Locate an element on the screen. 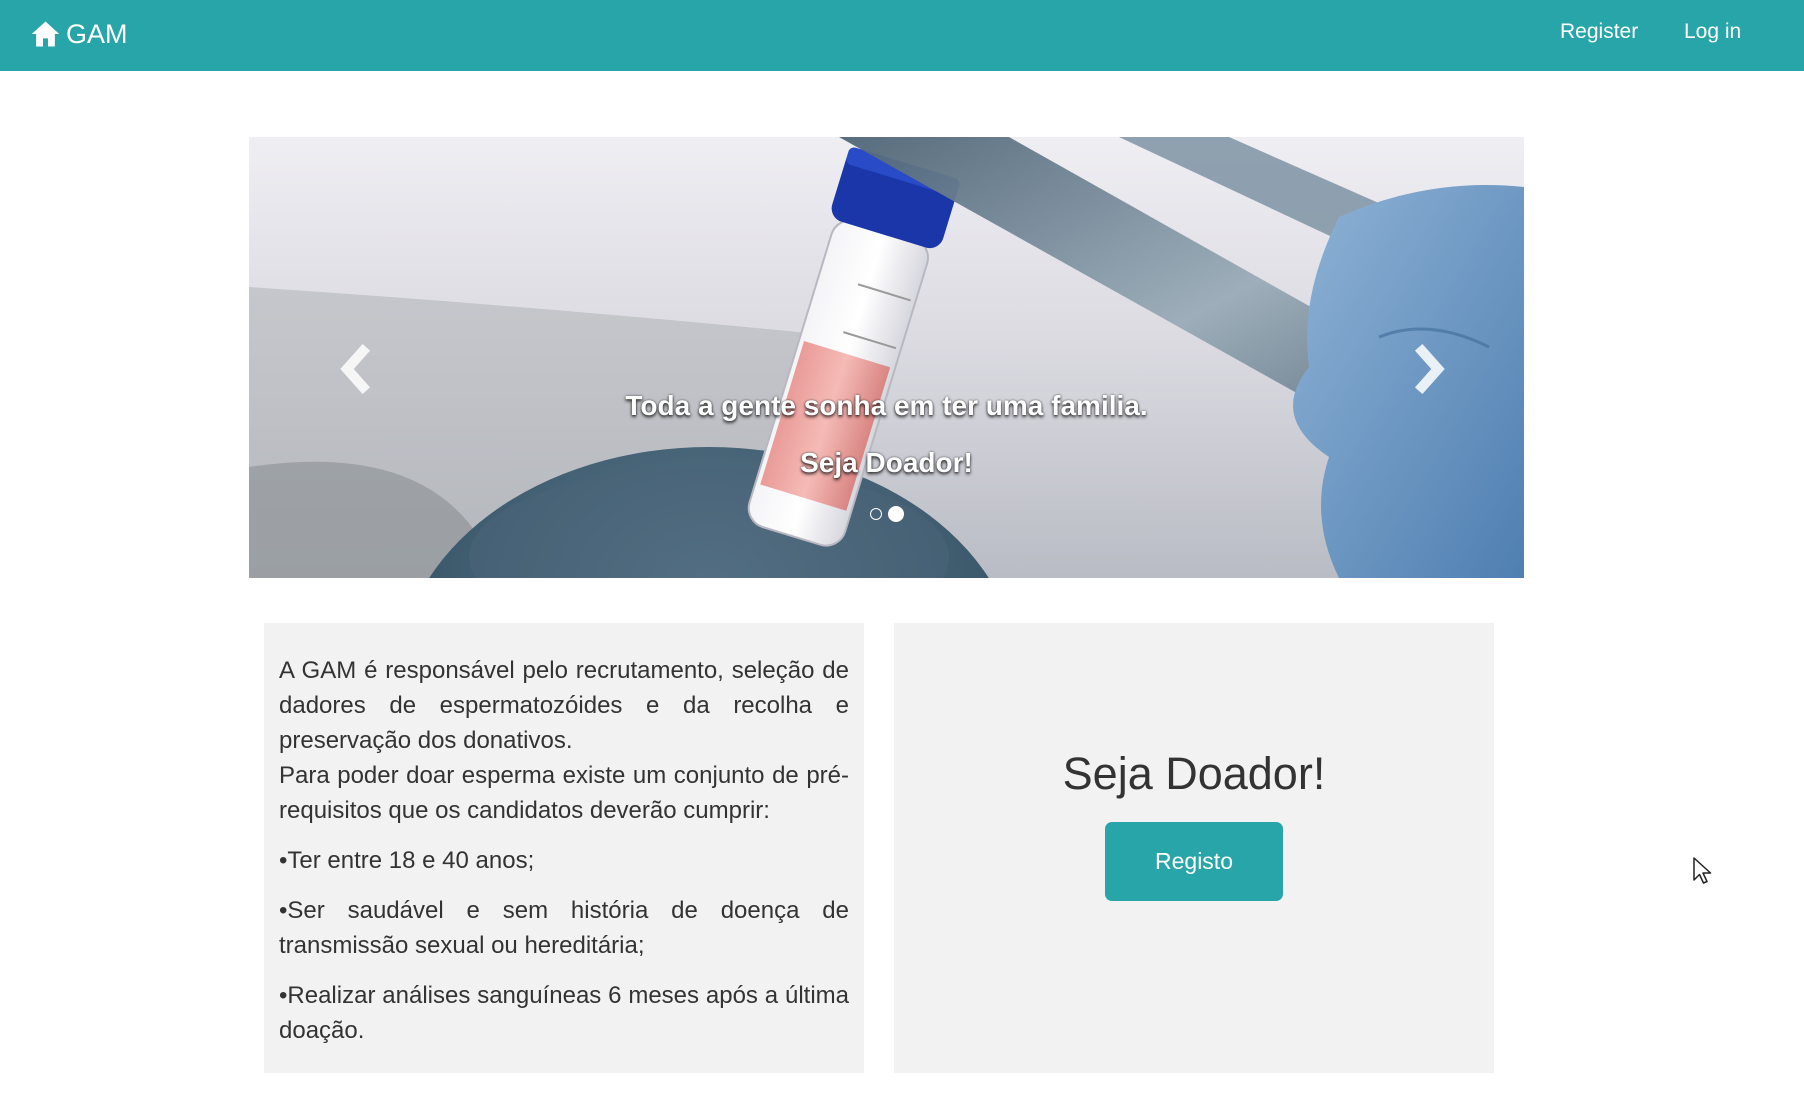 Image resolution: width=1804 pixels, height=1115 pixels. donor-panel: Seja Doador! Registo is located at coordinates (1194, 848).